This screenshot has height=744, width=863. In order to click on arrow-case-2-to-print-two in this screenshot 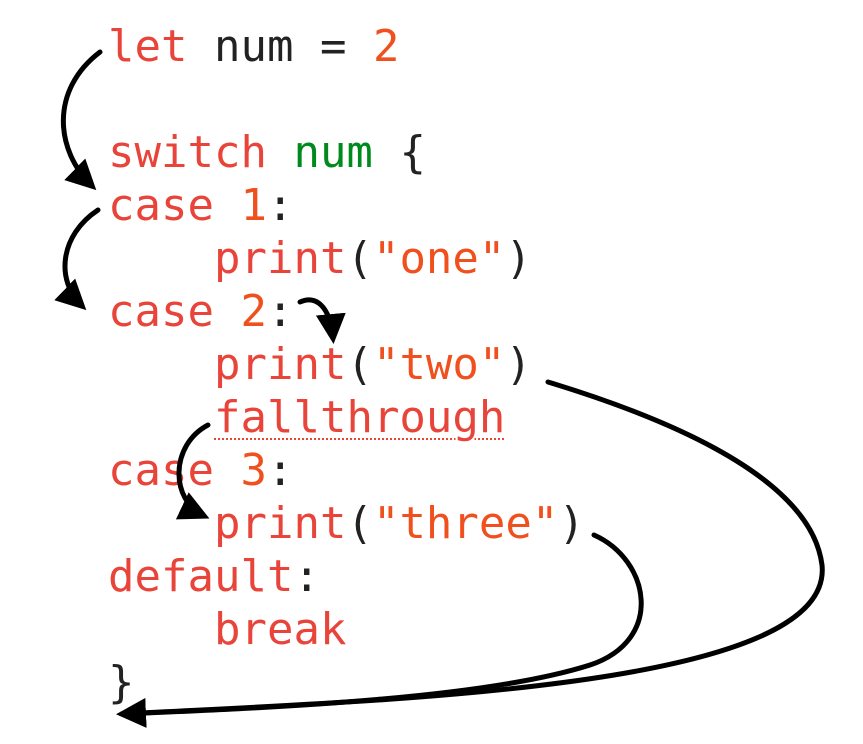, I will do `click(321, 320)`.